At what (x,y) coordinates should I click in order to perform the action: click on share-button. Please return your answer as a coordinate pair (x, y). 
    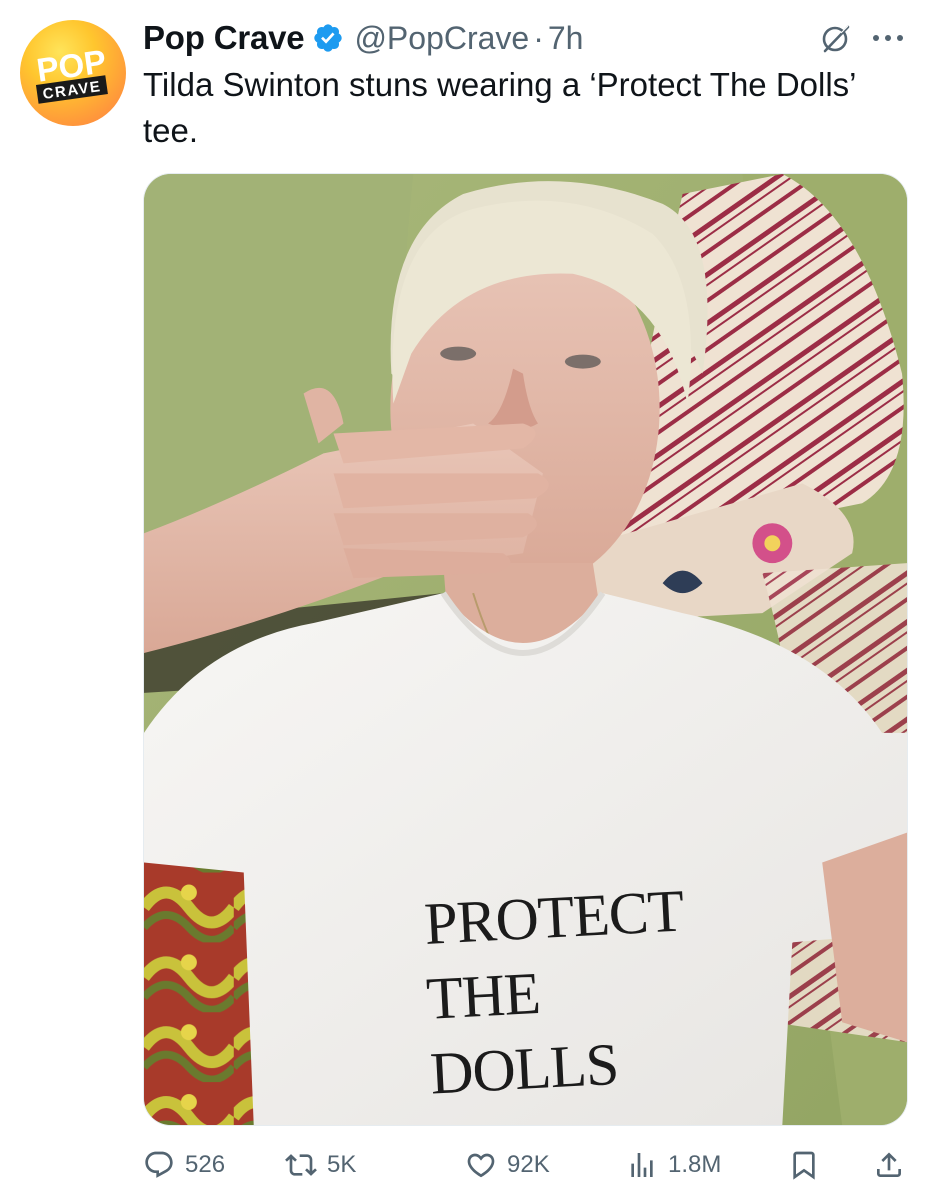
    Looking at the image, I should click on (889, 1165).